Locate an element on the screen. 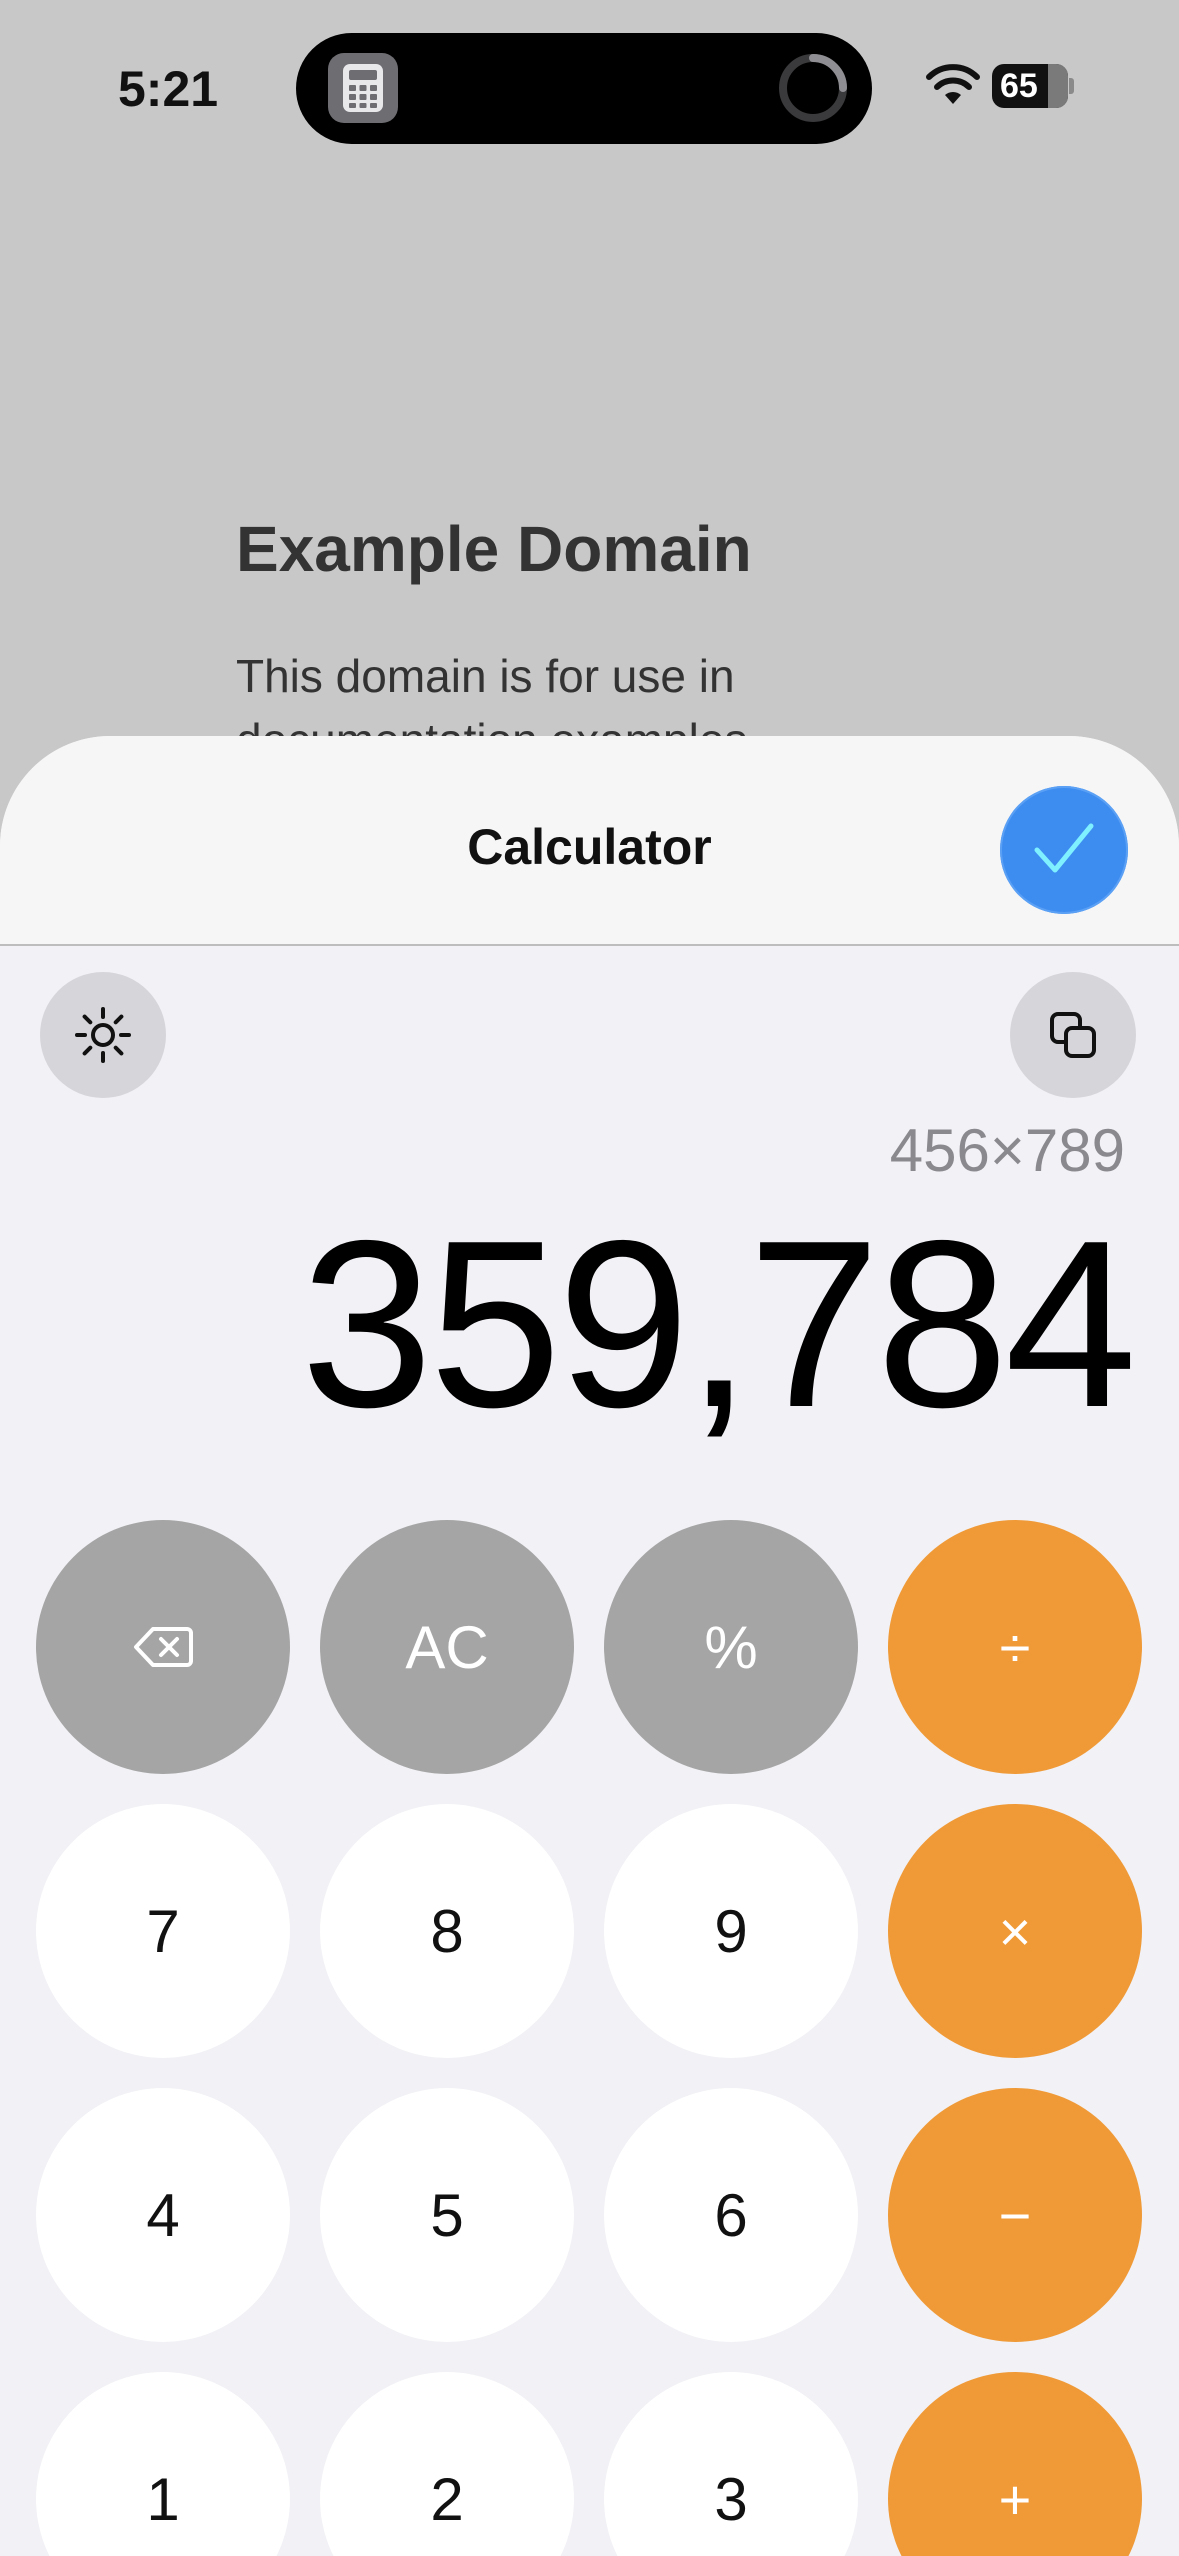 Image resolution: width=1179 pixels, height=2556 pixels. battery-icon: 65 is located at coordinates (1030, 86).